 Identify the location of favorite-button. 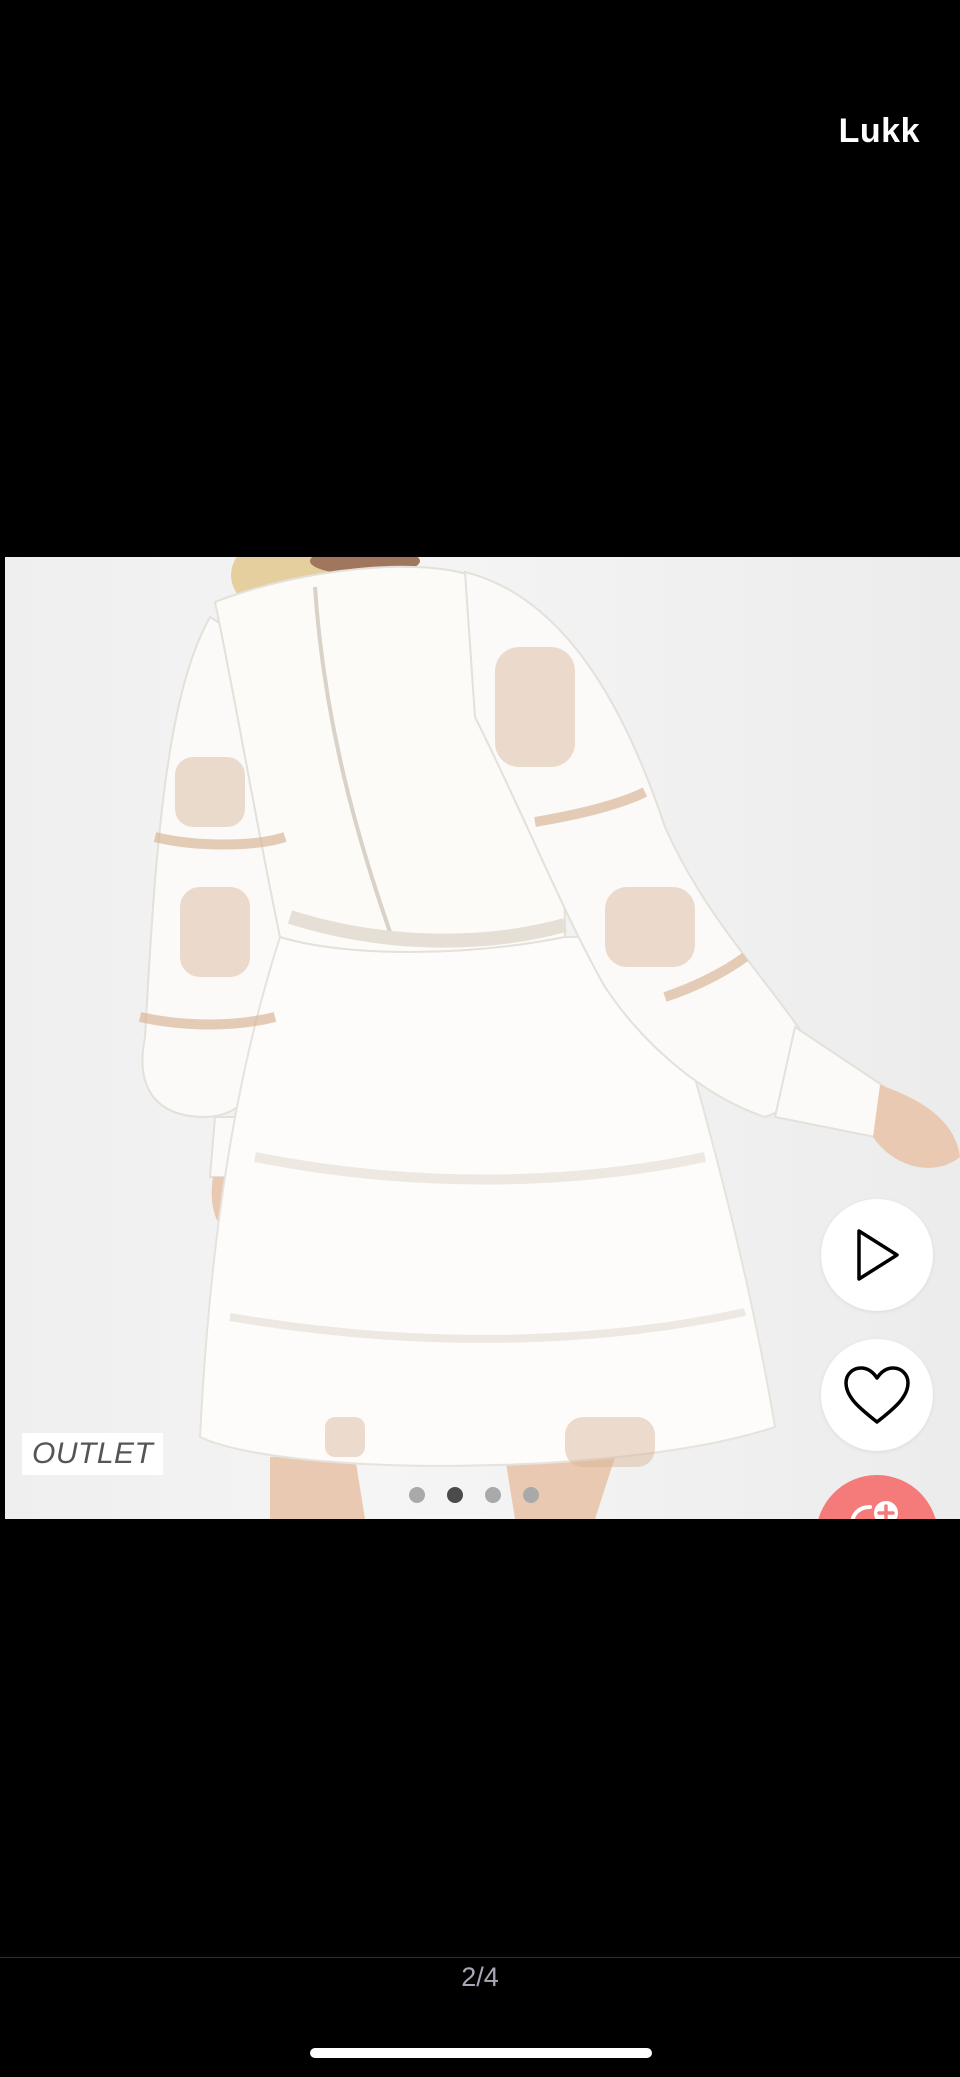
(877, 1395).